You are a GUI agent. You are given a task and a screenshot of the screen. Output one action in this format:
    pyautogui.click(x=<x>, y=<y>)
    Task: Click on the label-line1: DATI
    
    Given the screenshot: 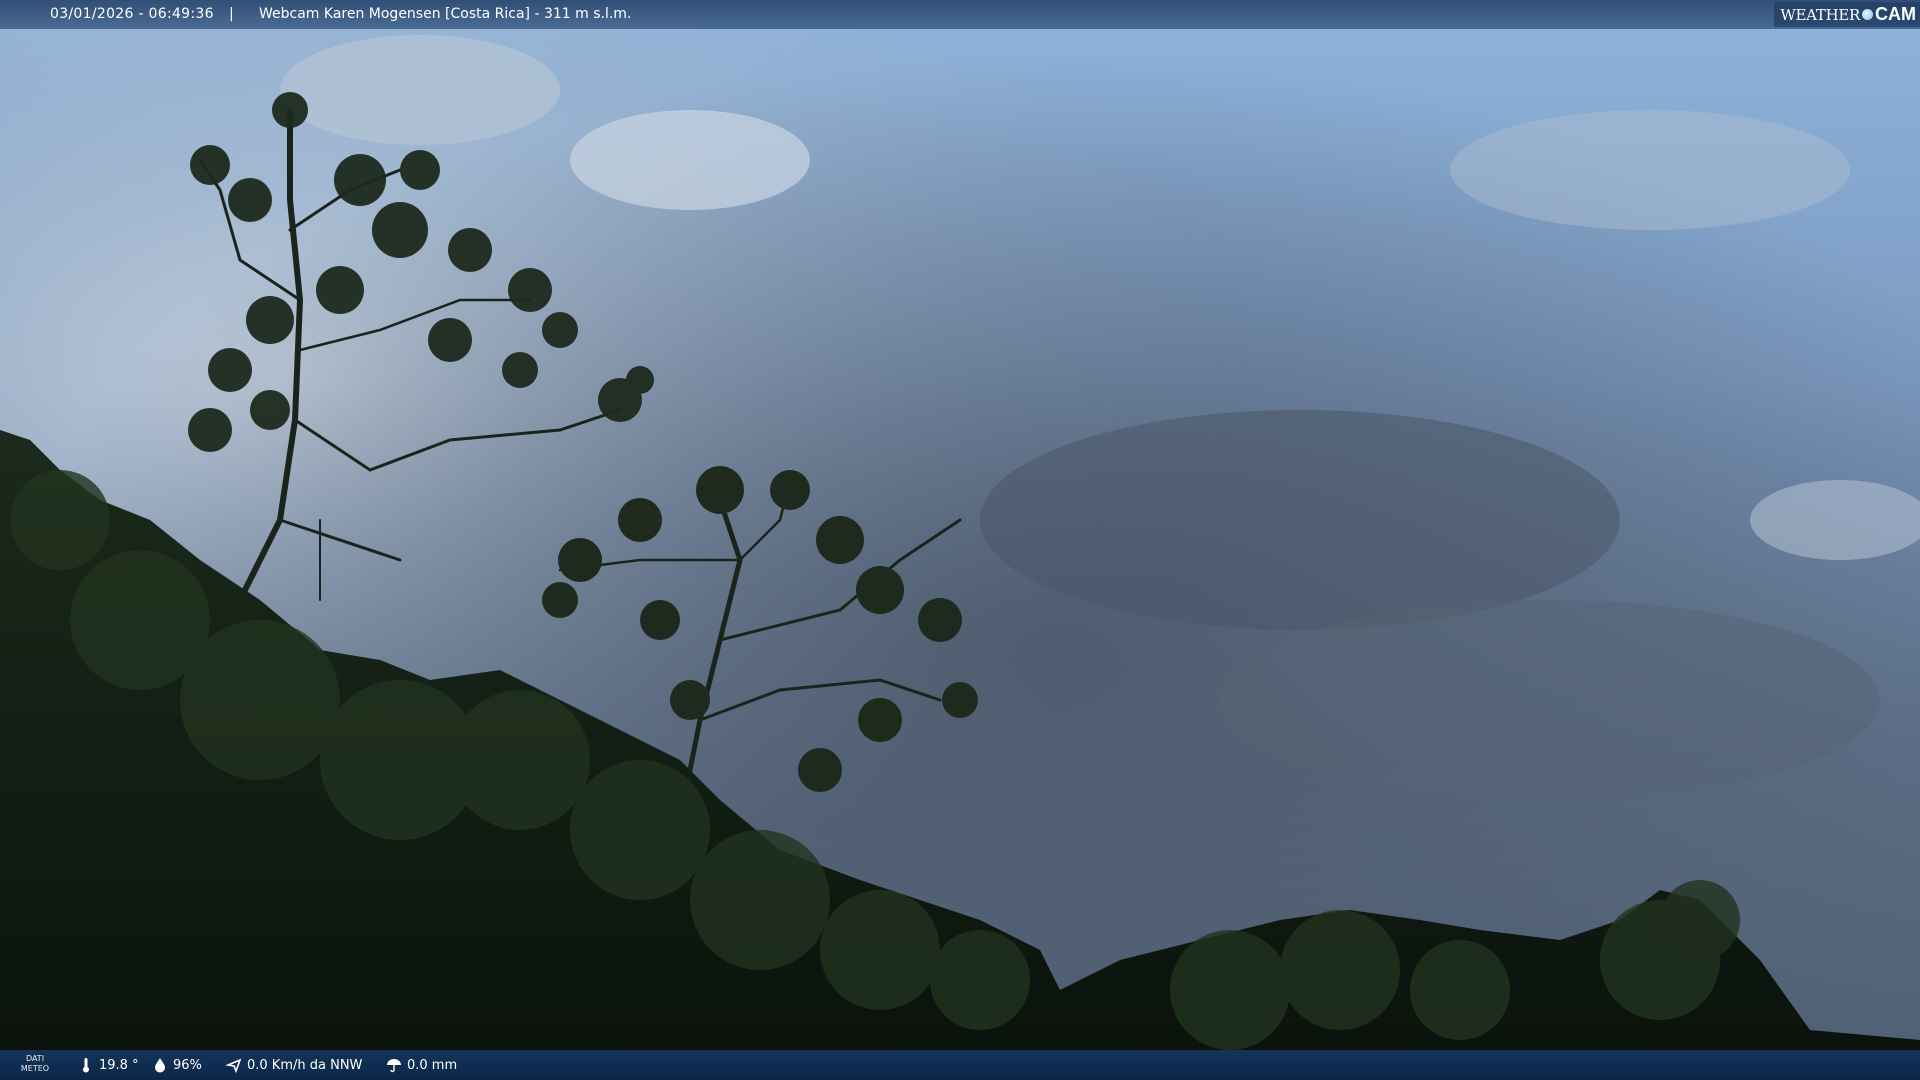 What is the action you would take?
    pyautogui.click(x=35, y=1058)
    